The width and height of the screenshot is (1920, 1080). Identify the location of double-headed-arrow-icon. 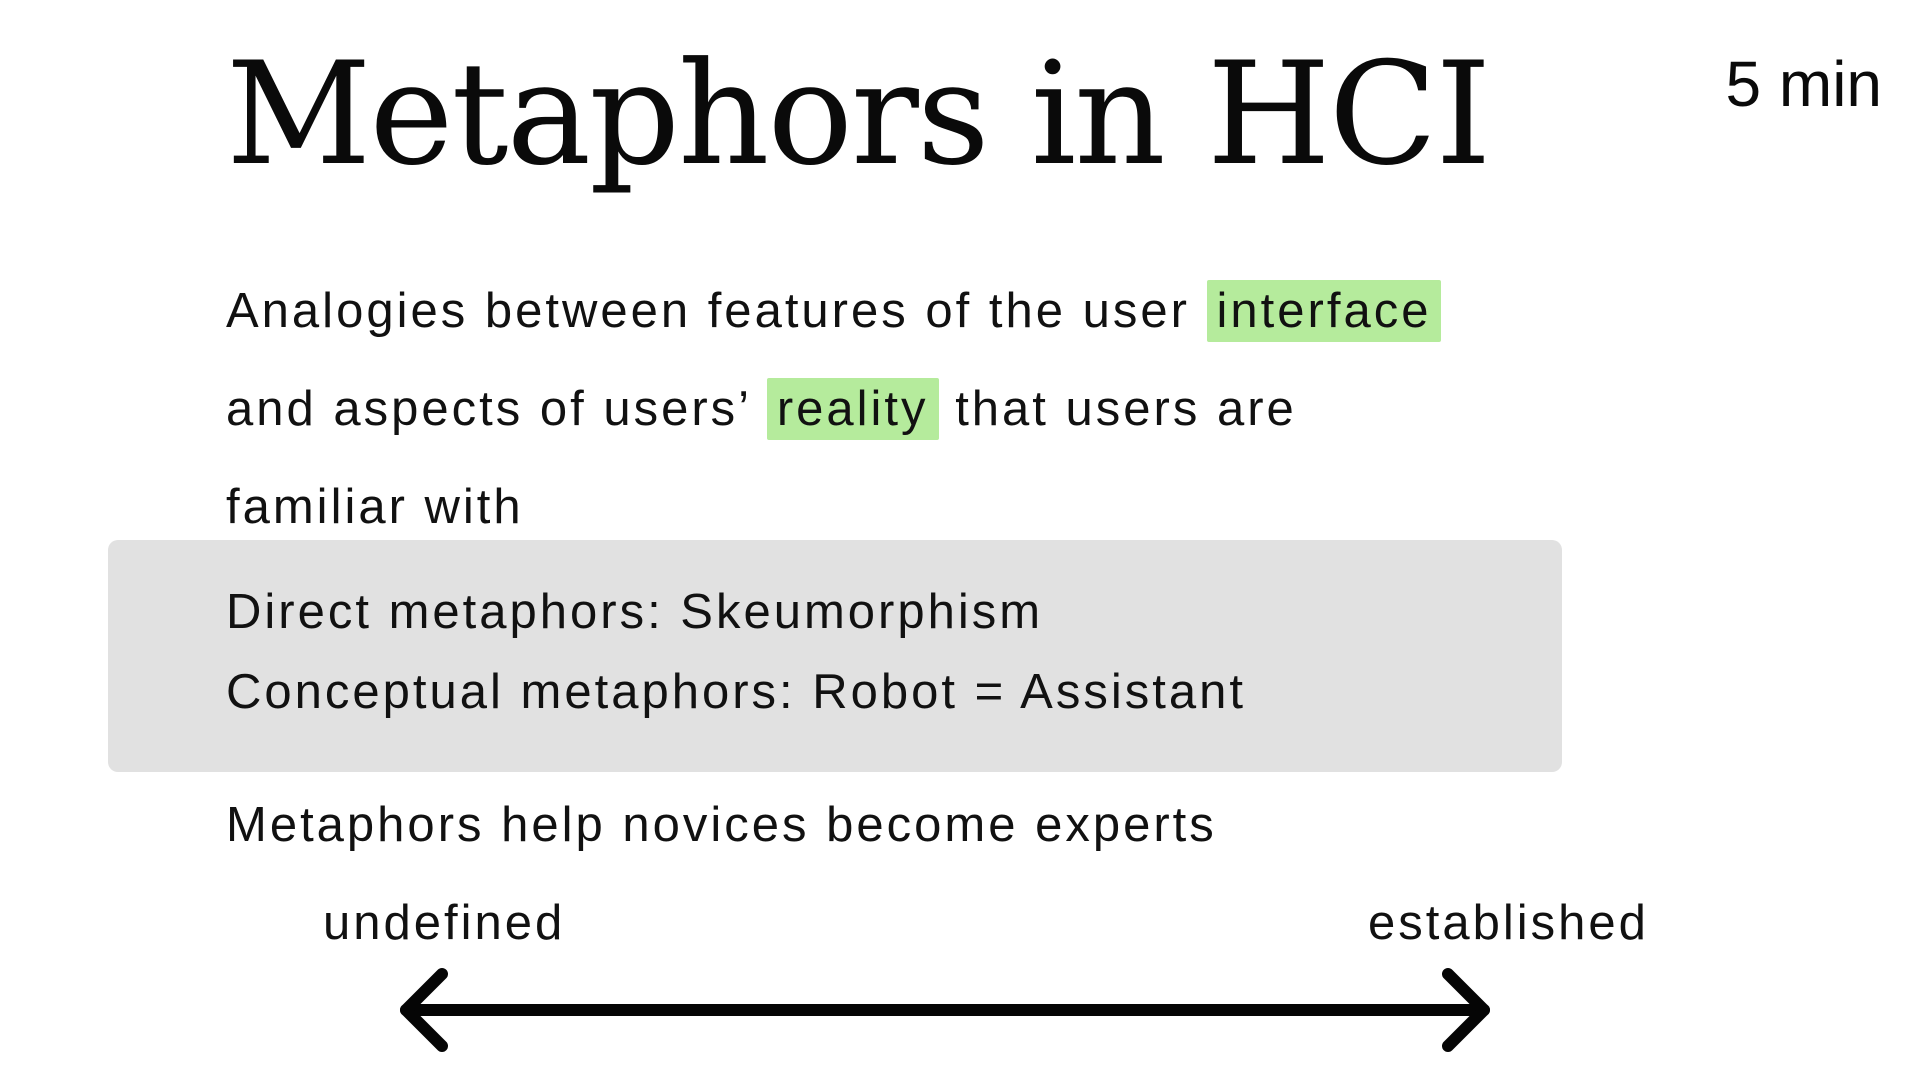
(945, 1010).